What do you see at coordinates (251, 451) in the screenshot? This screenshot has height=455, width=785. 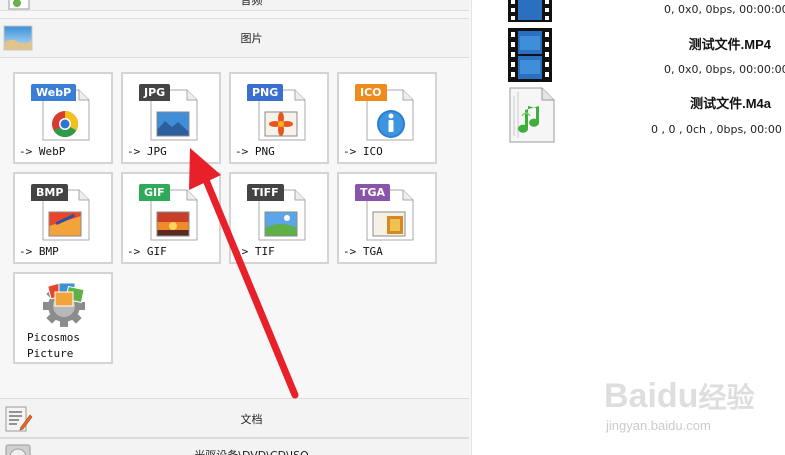 I see `category-label: 光驱设备\DVD\CD\ISO` at bounding box center [251, 451].